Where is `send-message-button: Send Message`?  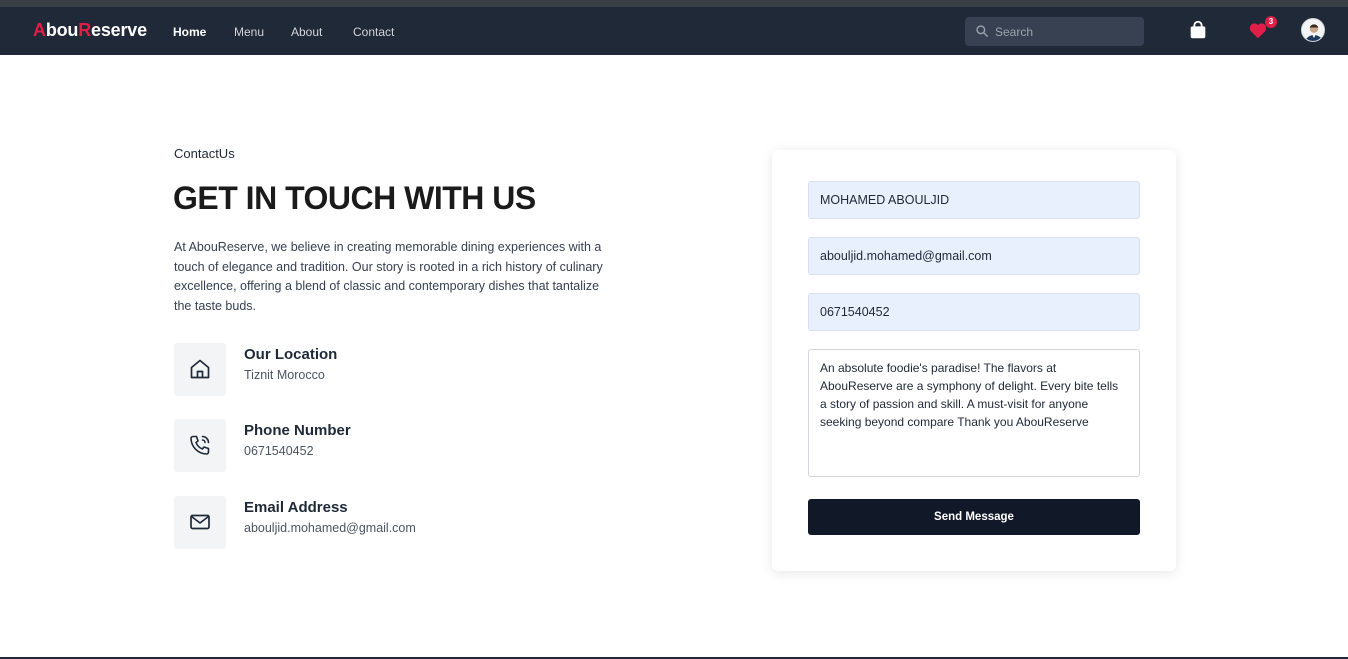 send-message-button: Send Message is located at coordinates (974, 517).